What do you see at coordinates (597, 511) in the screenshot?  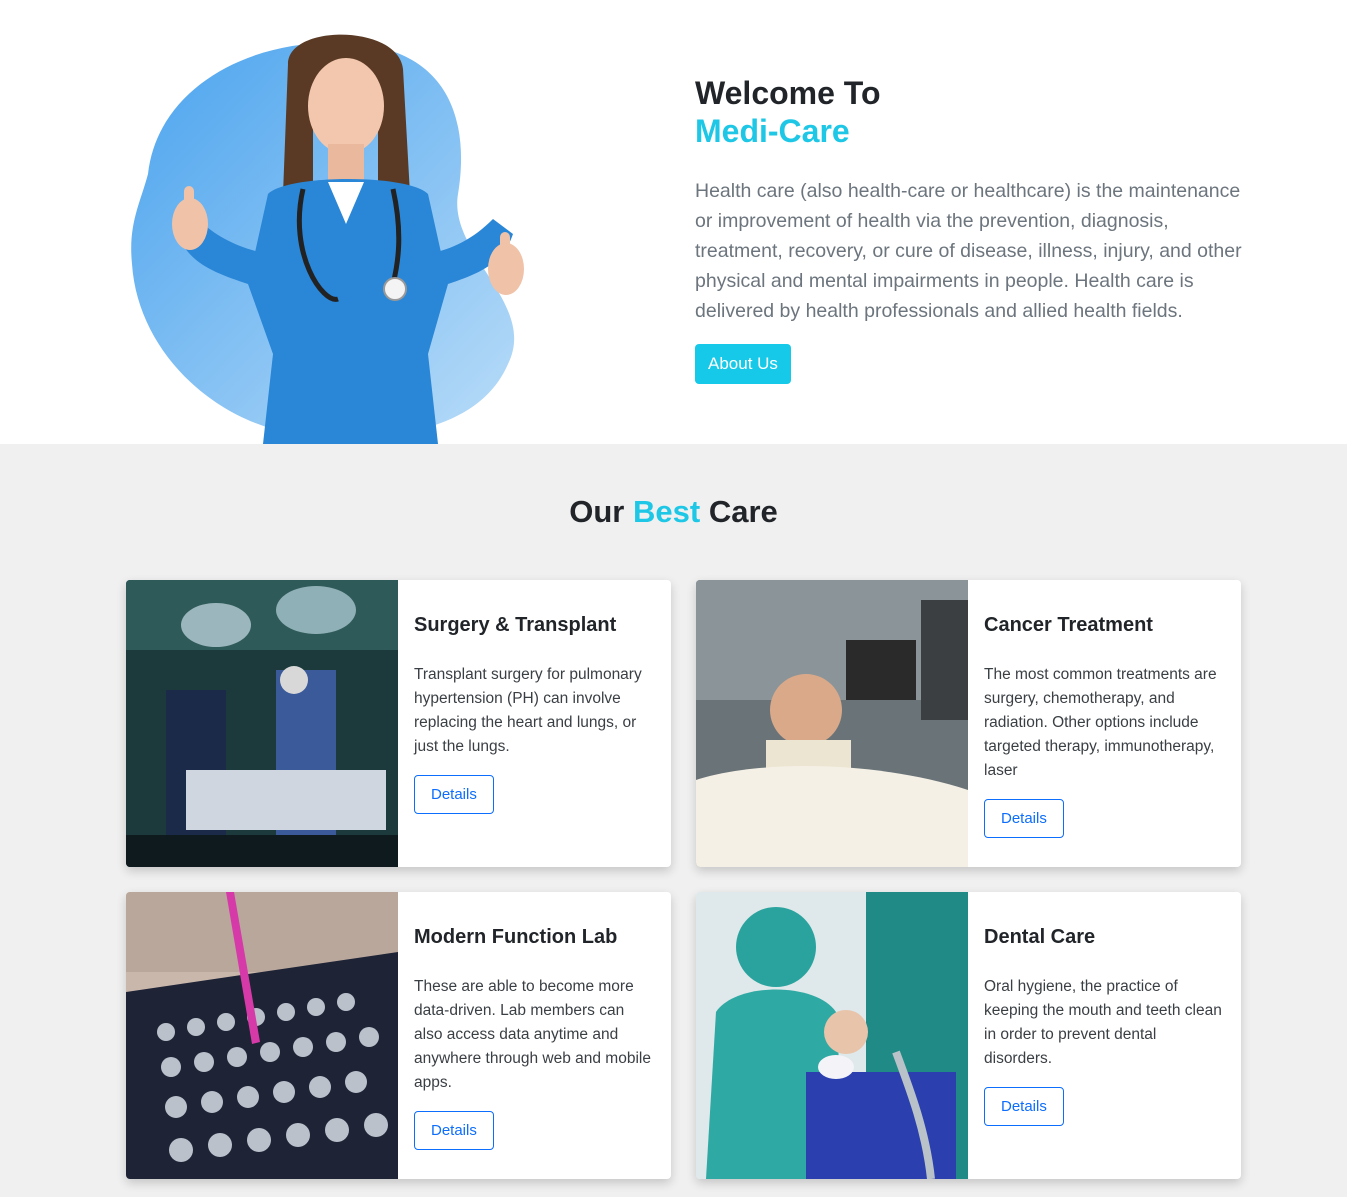 I see `section-title-pre: Our` at bounding box center [597, 511].